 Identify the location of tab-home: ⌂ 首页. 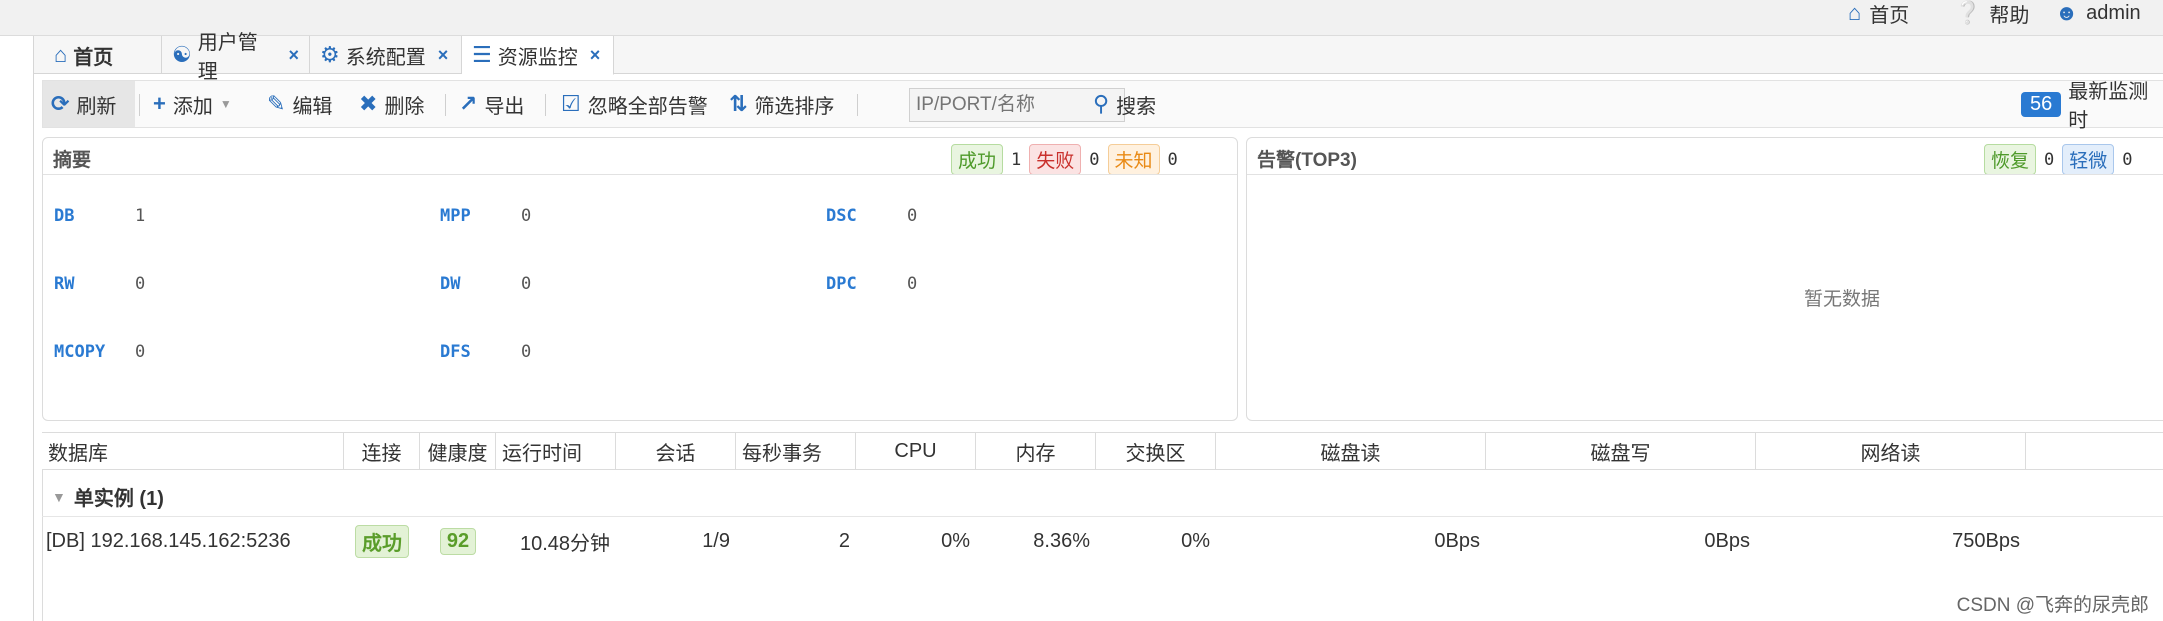
(103, 55).